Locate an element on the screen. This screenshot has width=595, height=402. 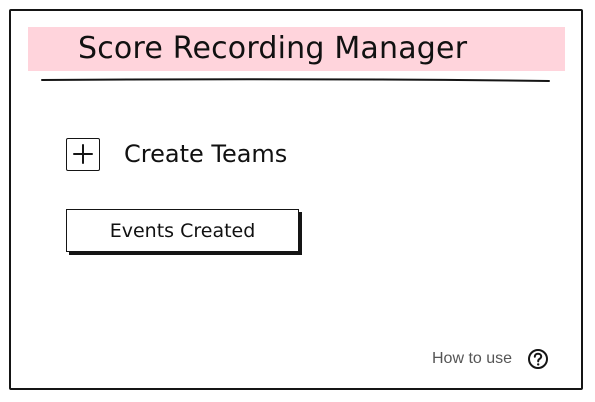
how-to-use-label: How to use is located at coordinates (472, 358).